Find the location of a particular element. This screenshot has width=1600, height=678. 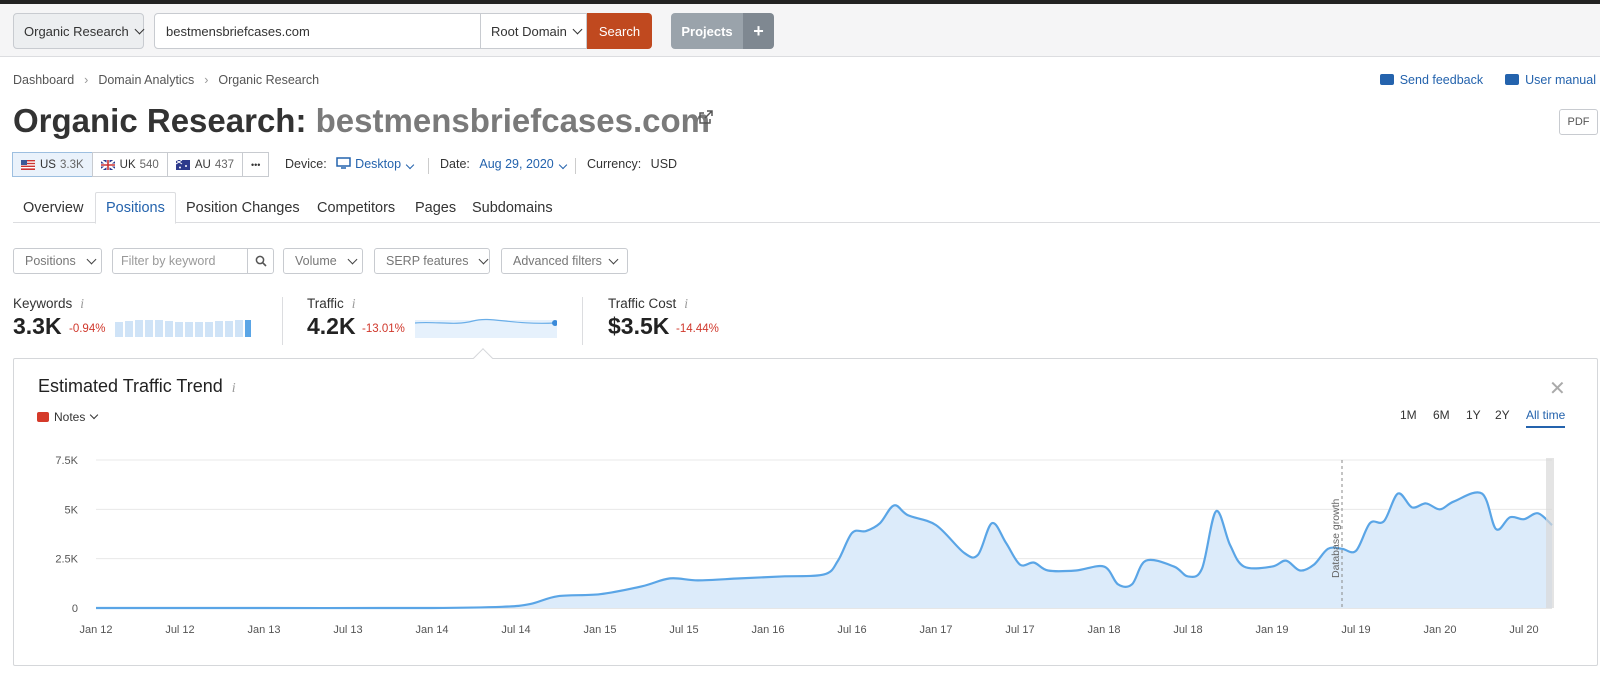

x-tick-label: Jul 18 is located at coordinates (1187, 630).